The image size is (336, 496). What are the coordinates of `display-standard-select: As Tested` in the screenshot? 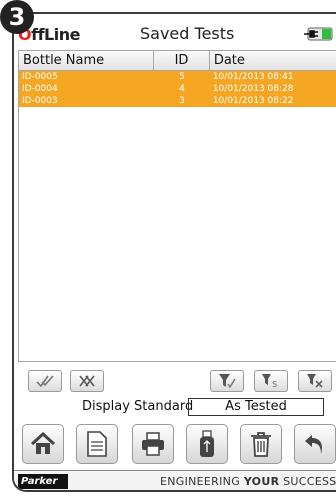 It's located at (256, 407).